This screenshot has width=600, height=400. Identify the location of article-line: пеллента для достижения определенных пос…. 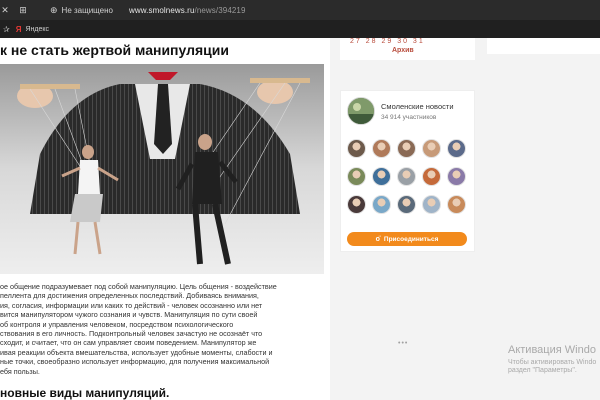
(129, 296).